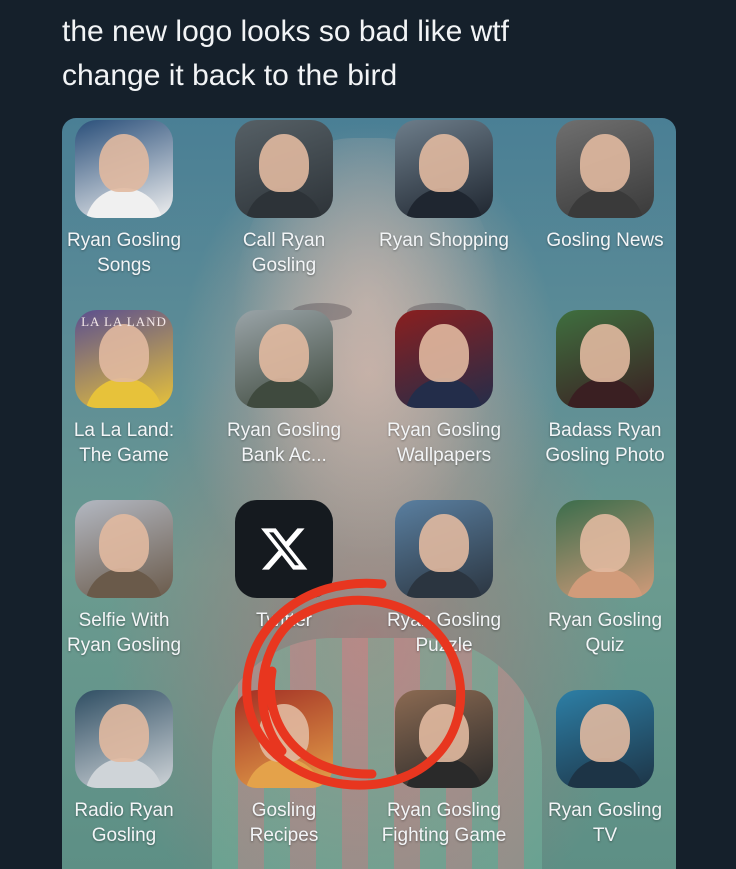 The image size is (736, 869). What do you see at coordinates (444, 240) in the screenshot?
I see `app-label: Ryan Shopping` at bounding box center [444, 240].